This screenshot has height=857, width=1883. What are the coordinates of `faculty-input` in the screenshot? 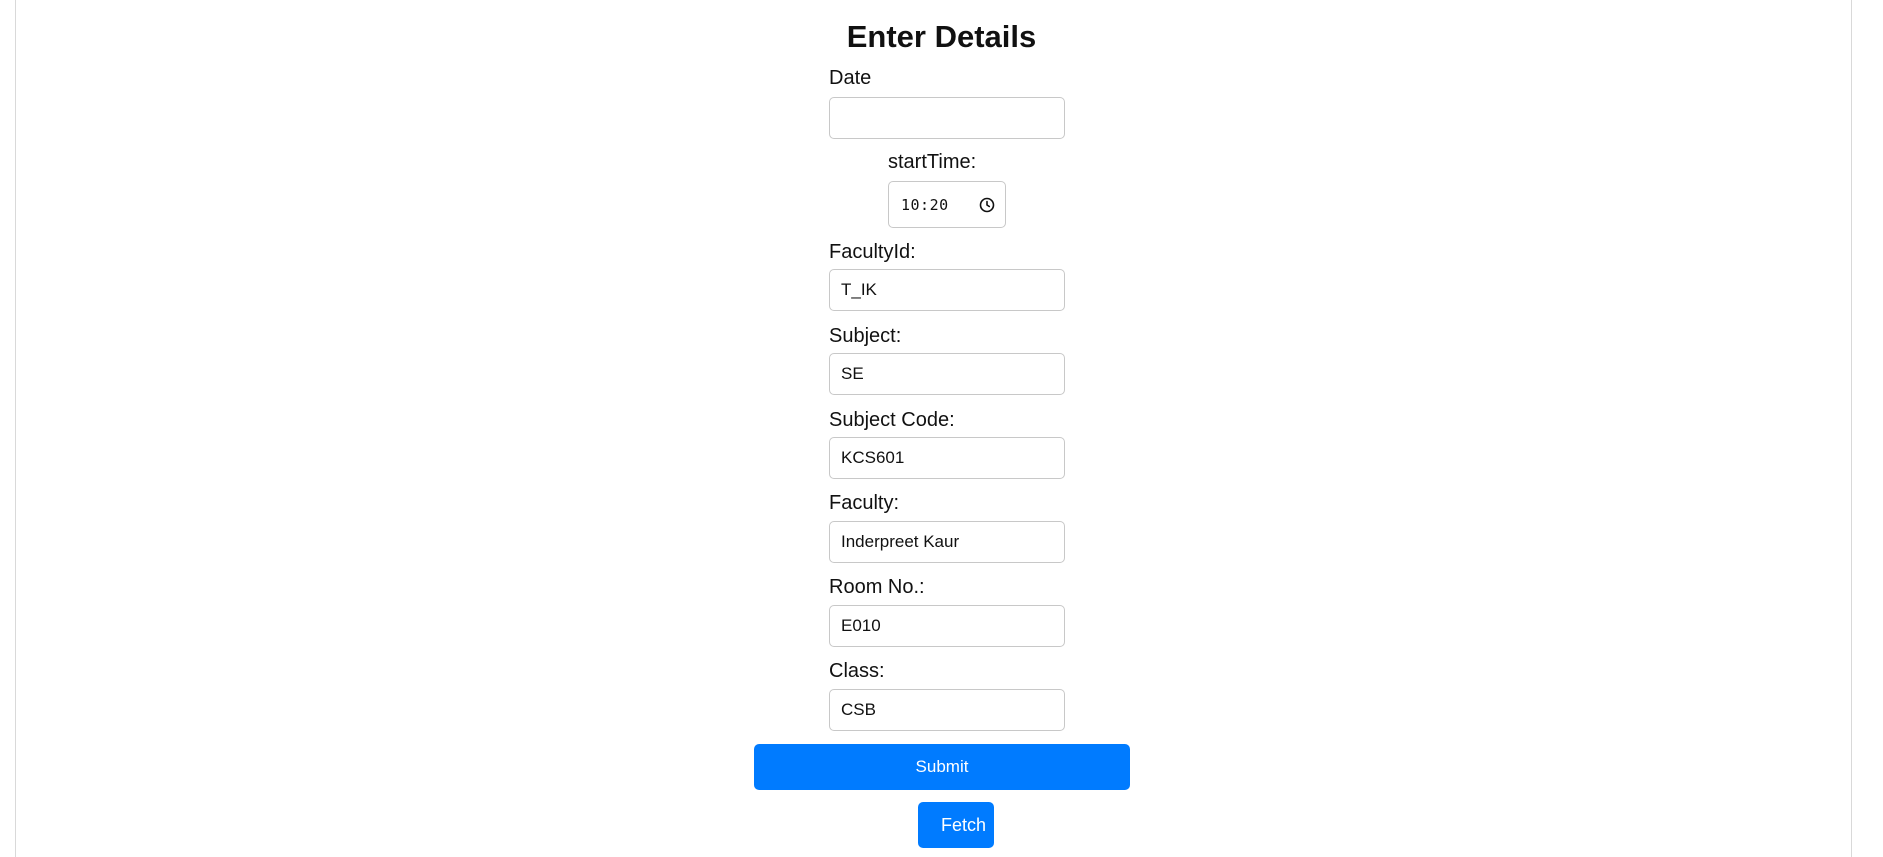 It's located at (947, 542).